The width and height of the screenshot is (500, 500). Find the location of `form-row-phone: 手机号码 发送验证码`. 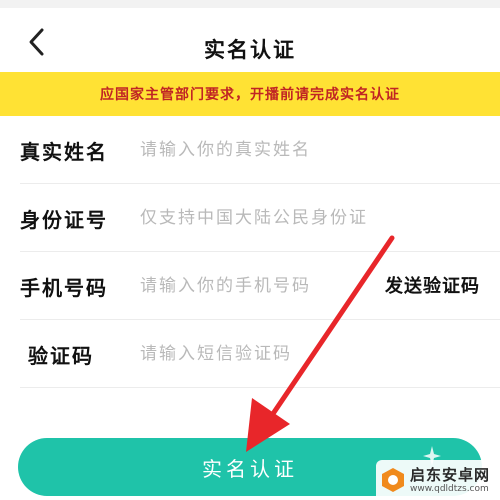

form-row-phone: 手机号码 发送验证码 is located at coordinates (250, 287).